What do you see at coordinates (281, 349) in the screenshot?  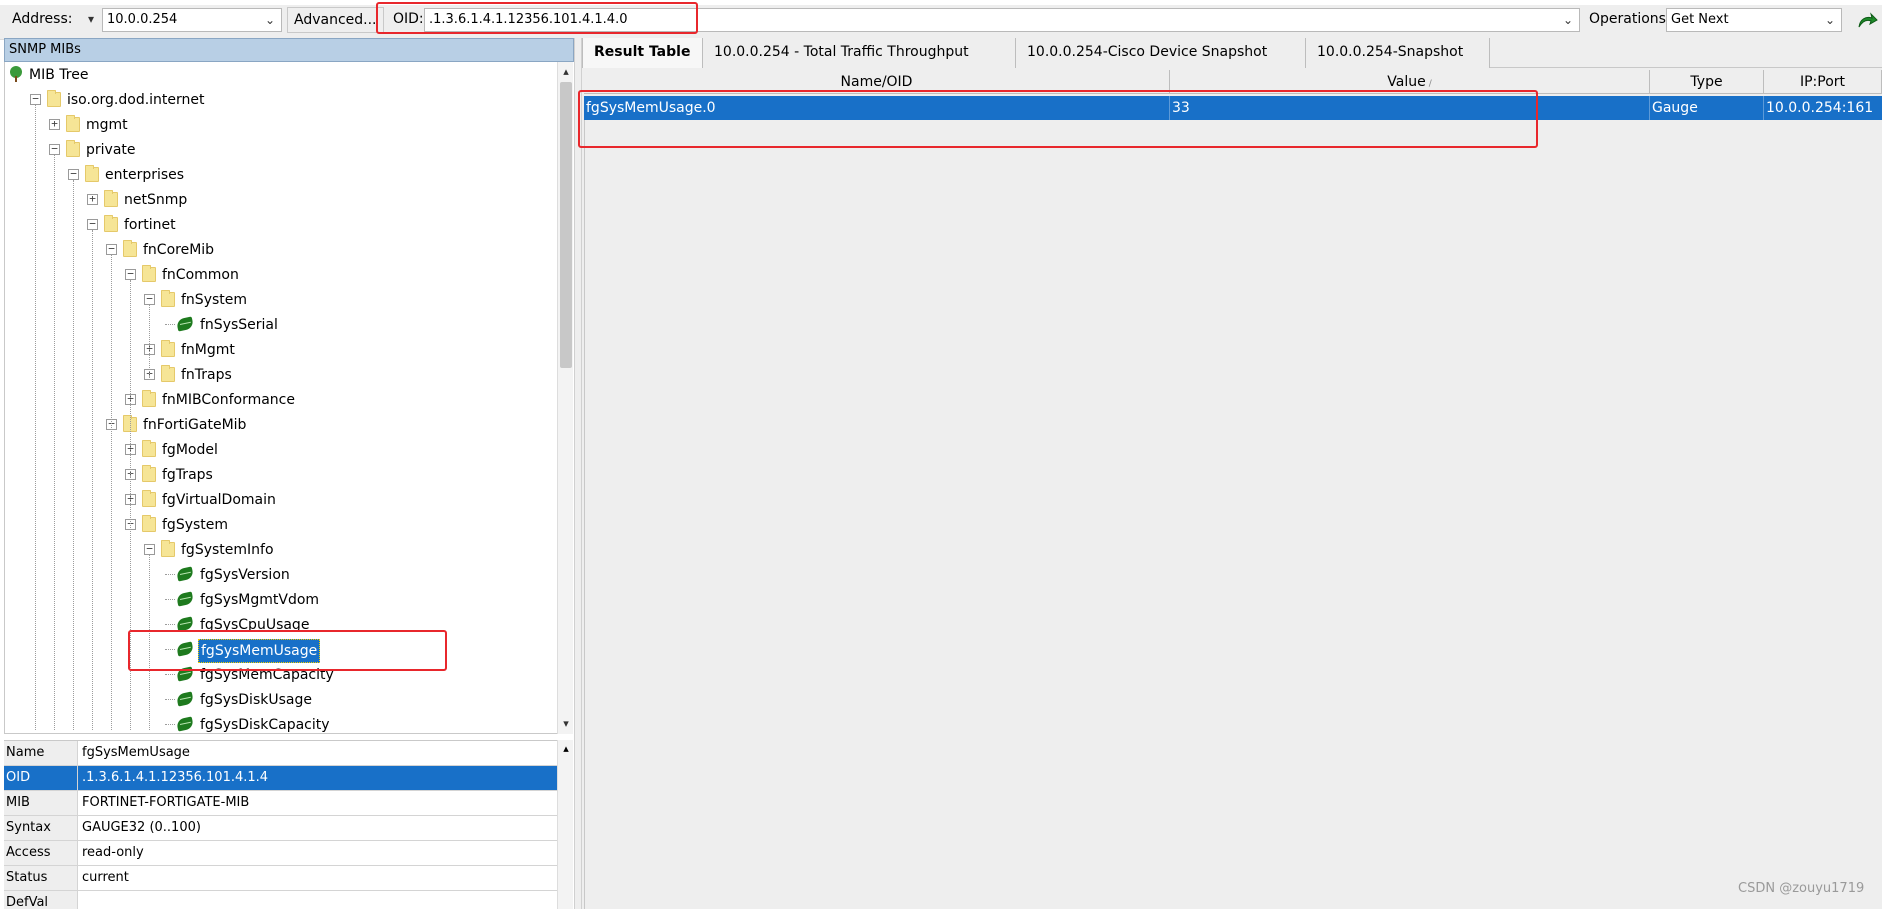 I see `tree-node: + fnMgmt` at bounding box center [281, 349].